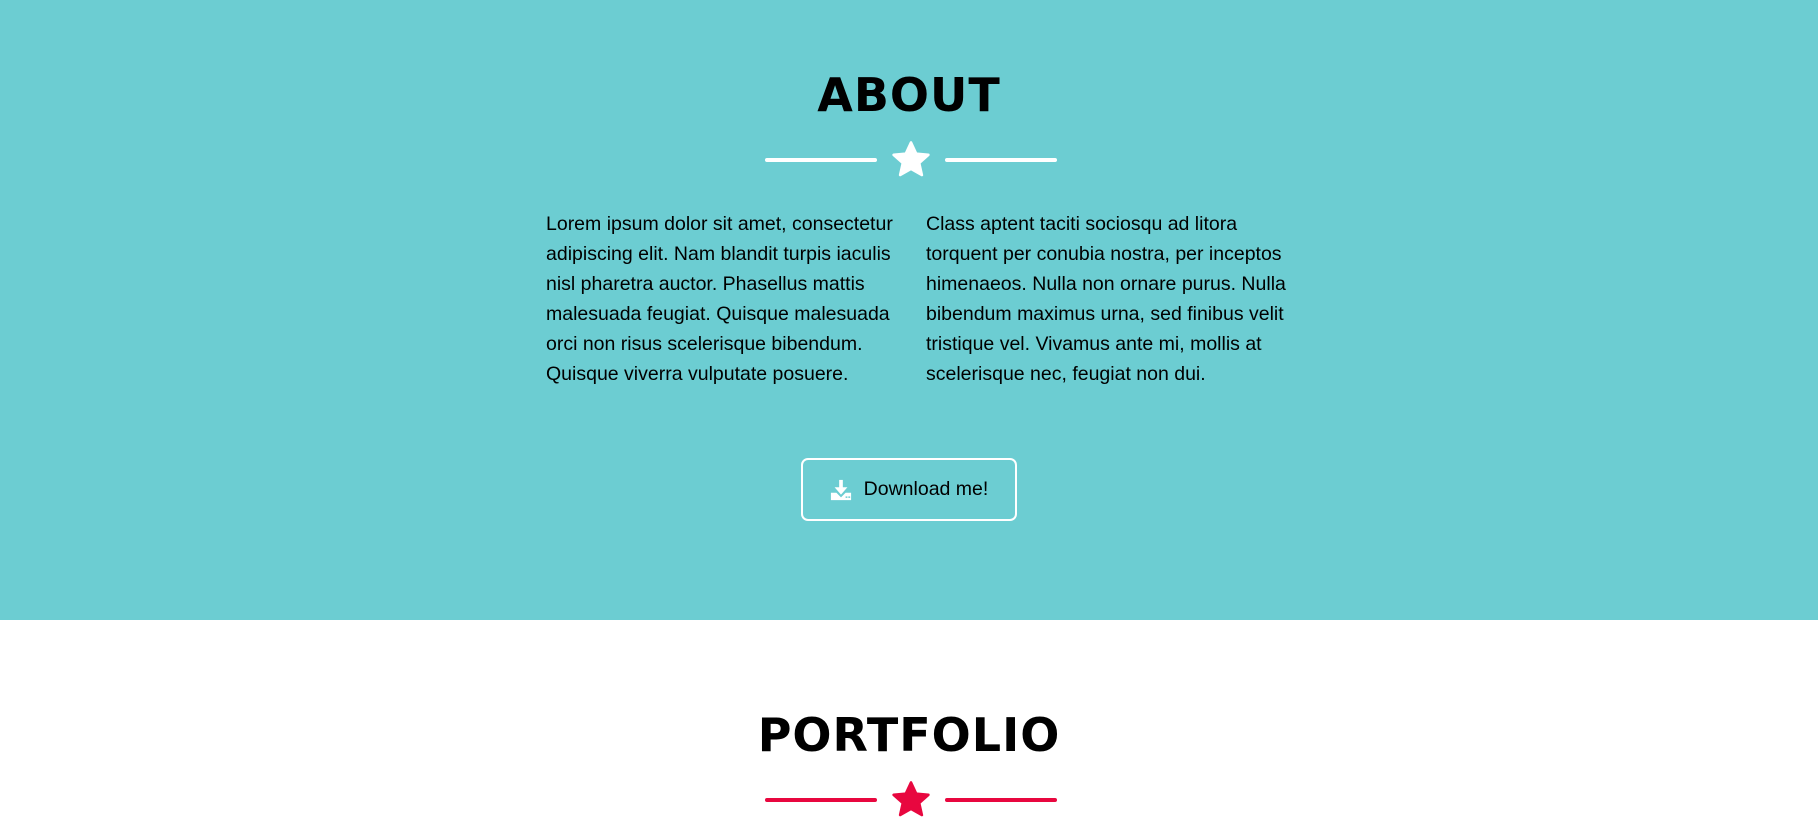 This screenshot has height=838, width=1818. What do you see at coordinates (926, 489) in the screenshot?
I see `download-button-label: Download me!` at bounding box center [926, 489].